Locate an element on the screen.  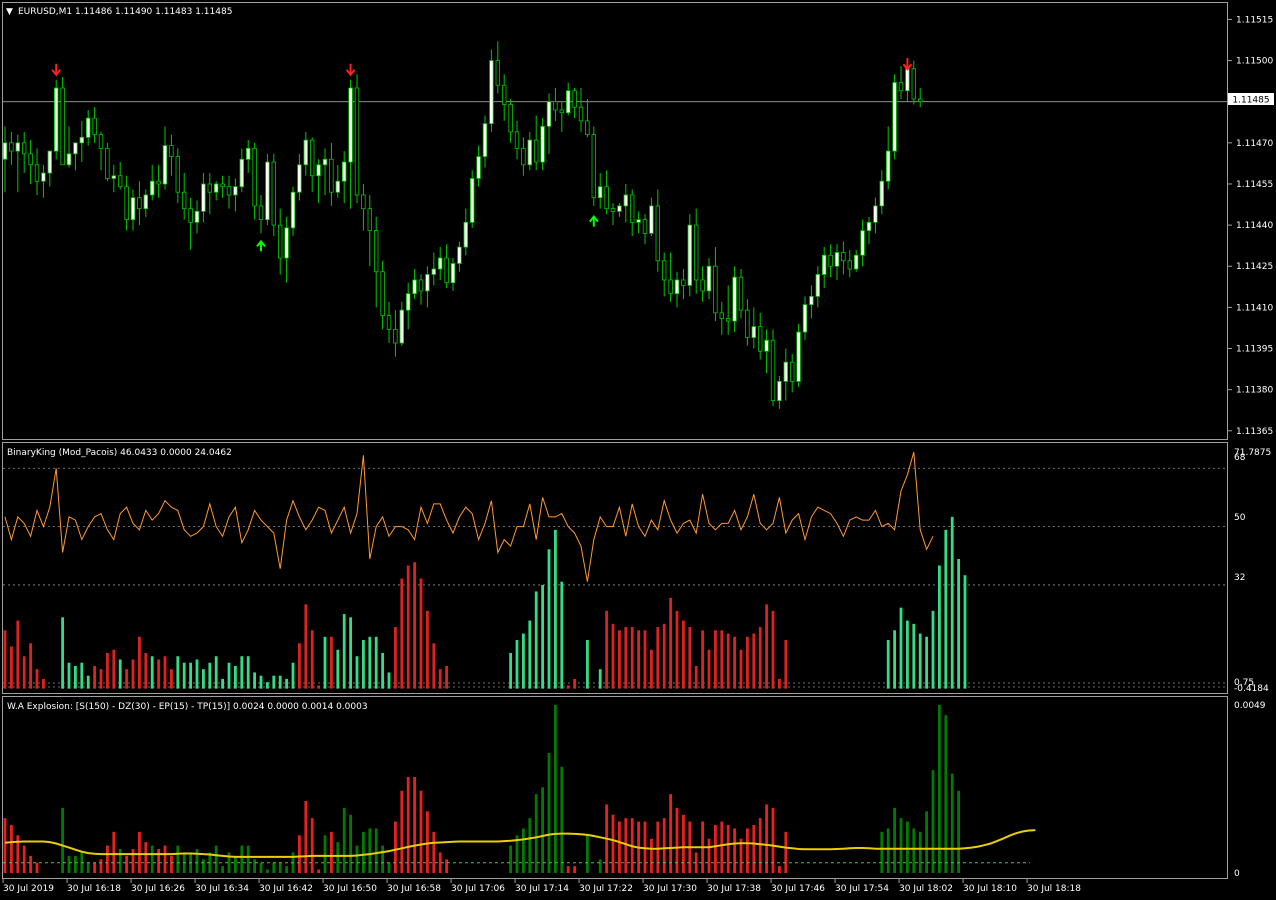
price-axis-label: 1.11380 is located at coordinates (1254, 391).